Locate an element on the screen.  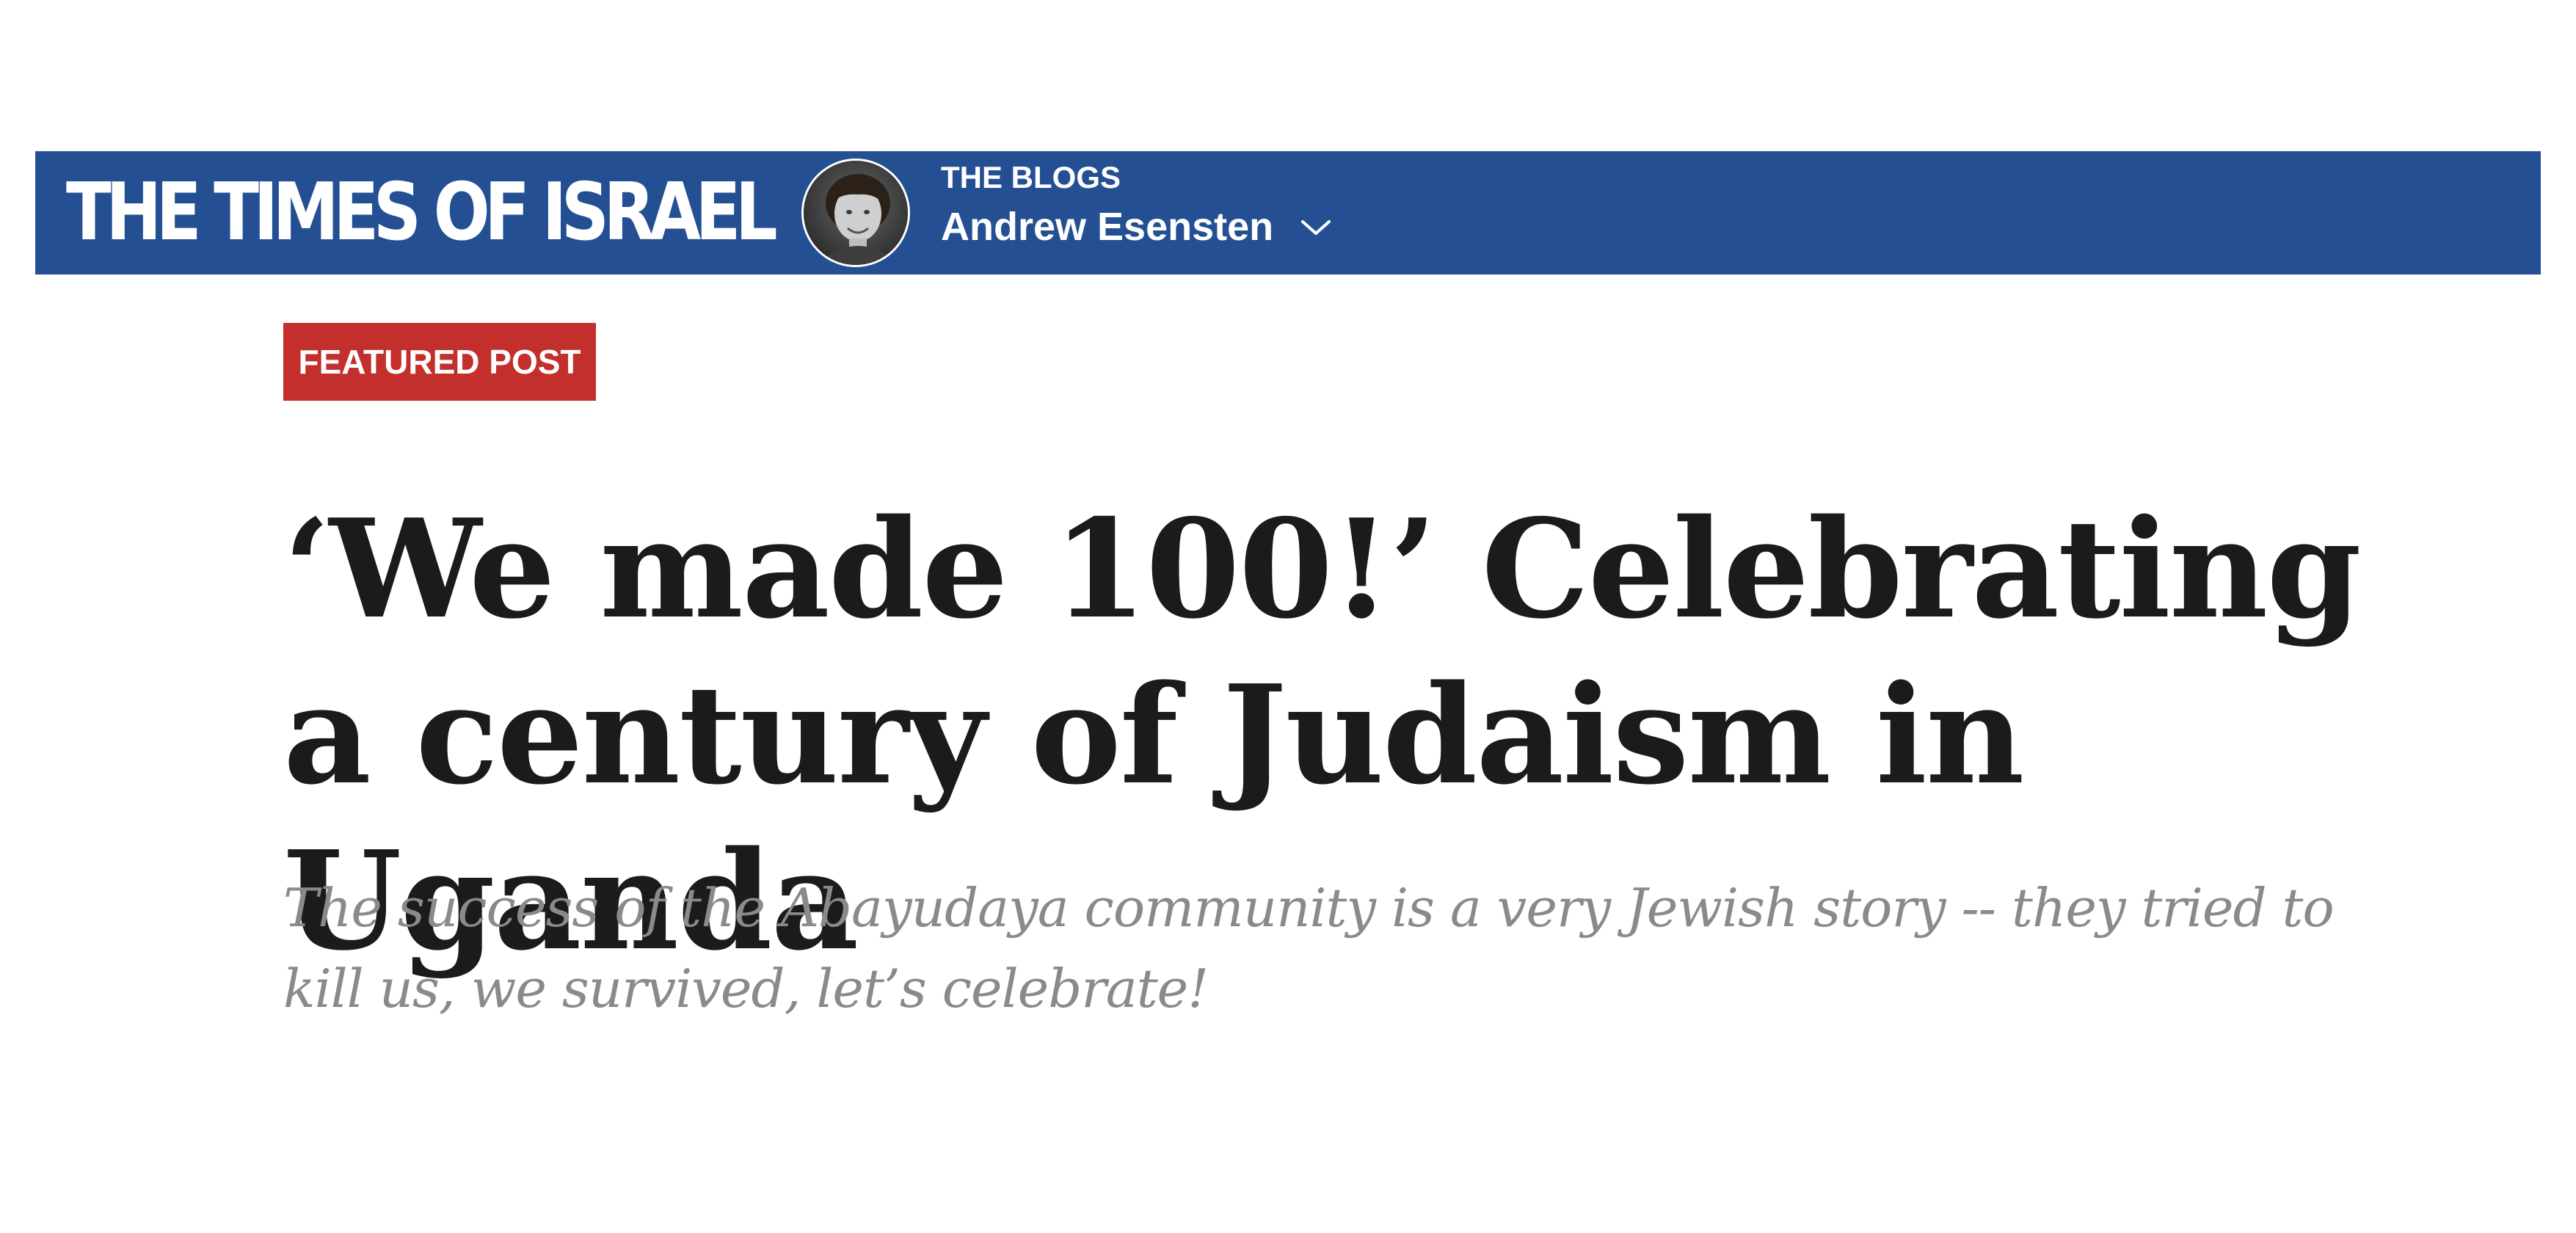
section-label: THE BLOGS is located at coordinates (1136, 177).